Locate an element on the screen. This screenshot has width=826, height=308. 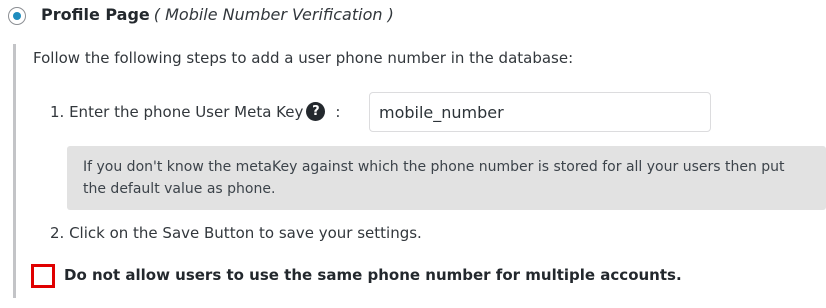
section-left-rule is located at coordinates (14, 171).